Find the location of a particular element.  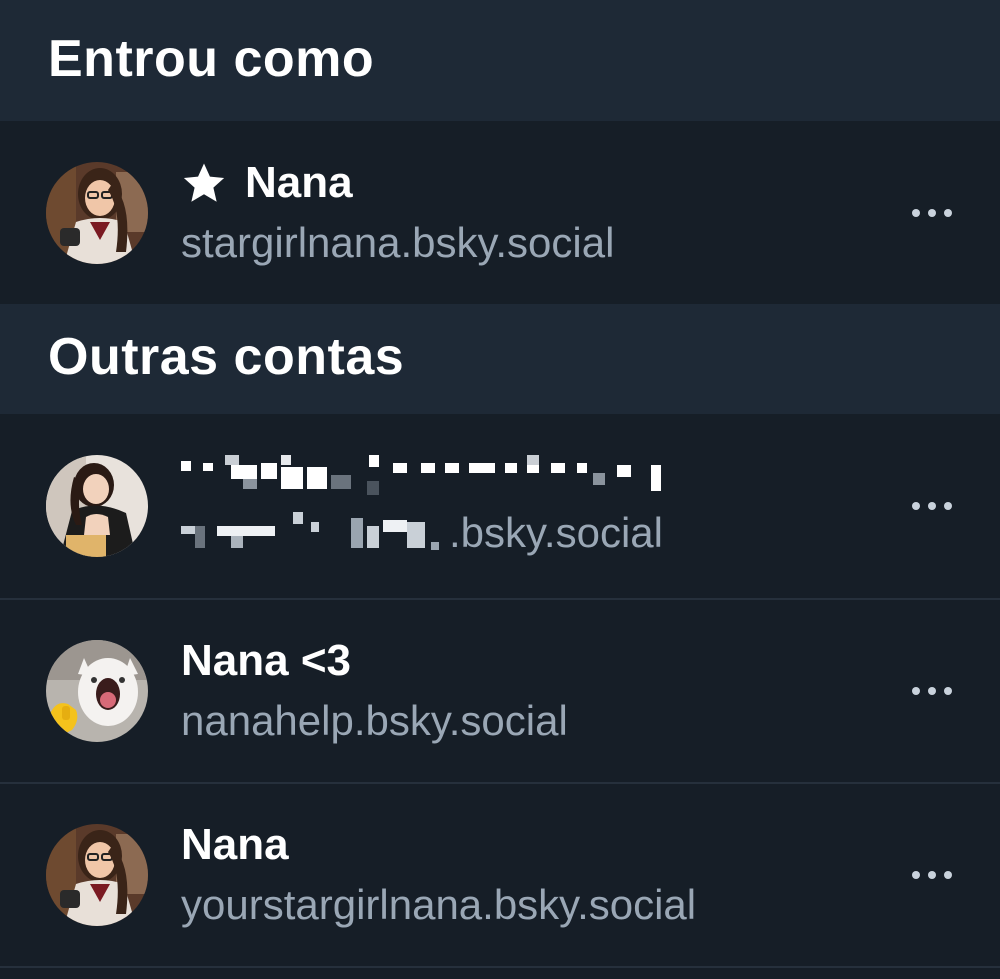

star-icon is located at coordinates (204, 183).